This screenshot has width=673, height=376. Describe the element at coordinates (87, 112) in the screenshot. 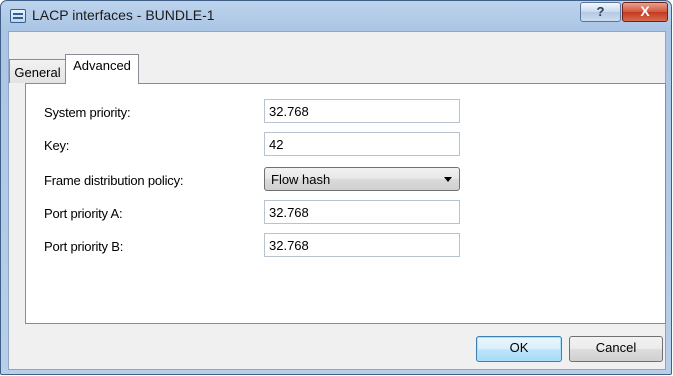

I see `system-priority-label: System priority:` at that location.